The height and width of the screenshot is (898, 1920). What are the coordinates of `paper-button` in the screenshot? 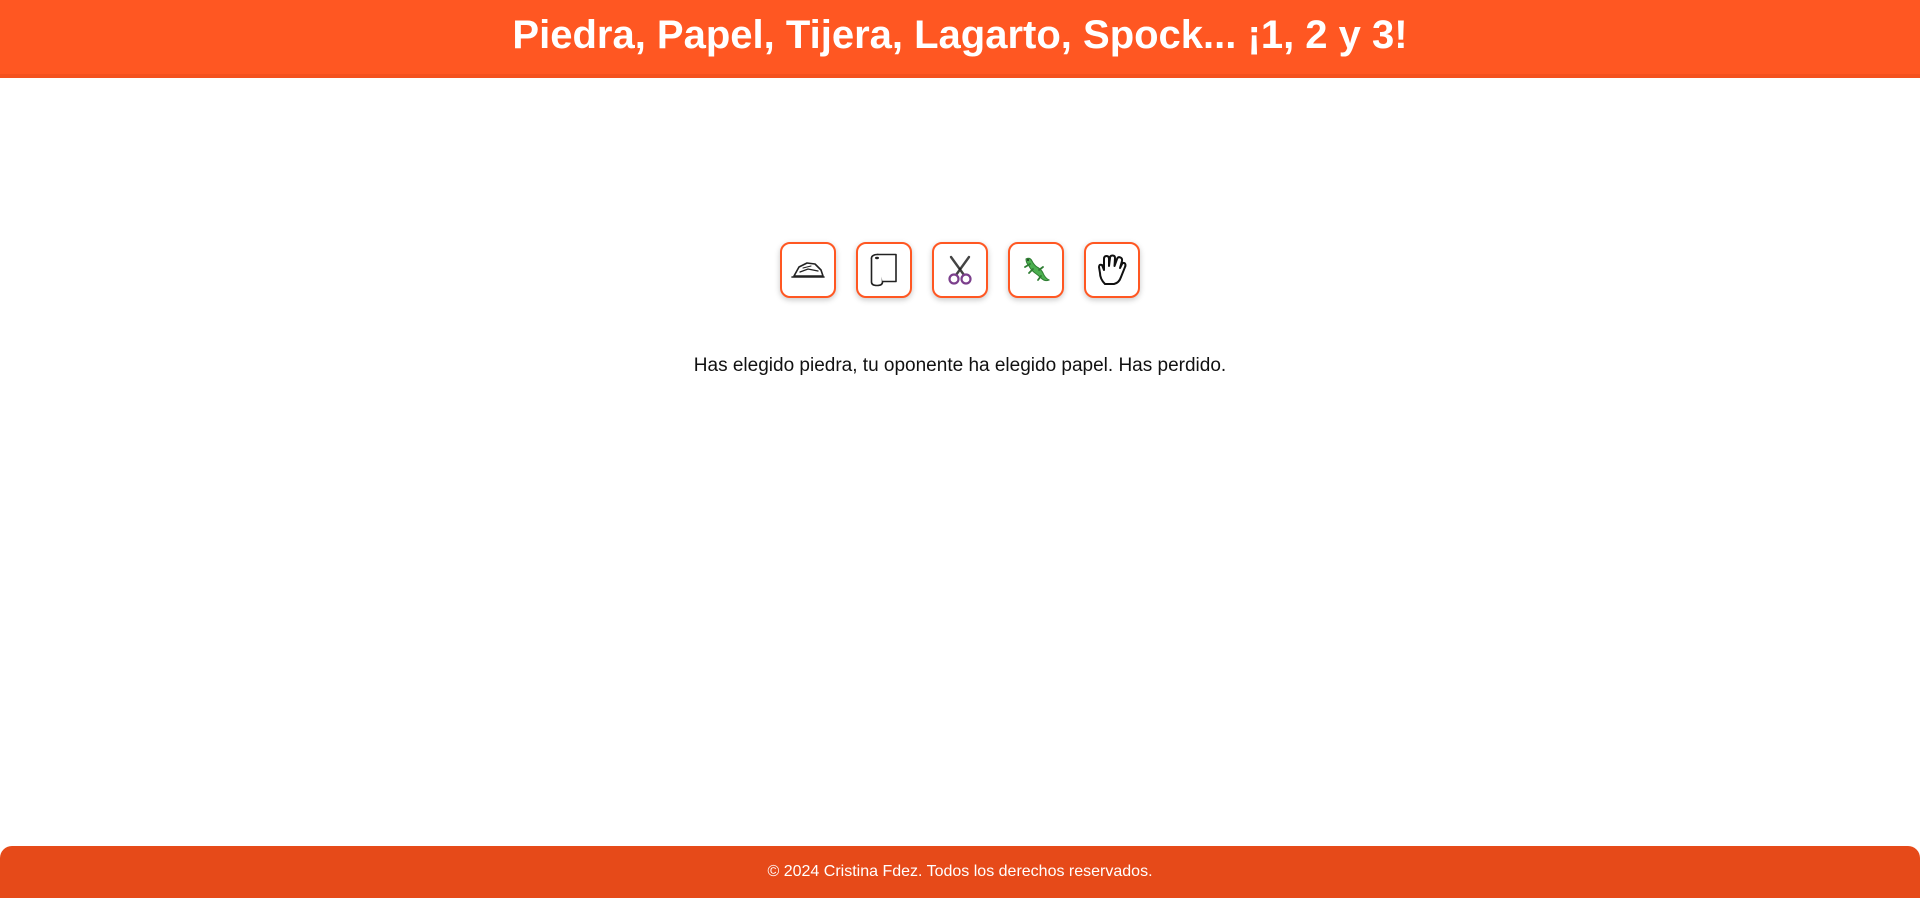 It's located at (884, 270).